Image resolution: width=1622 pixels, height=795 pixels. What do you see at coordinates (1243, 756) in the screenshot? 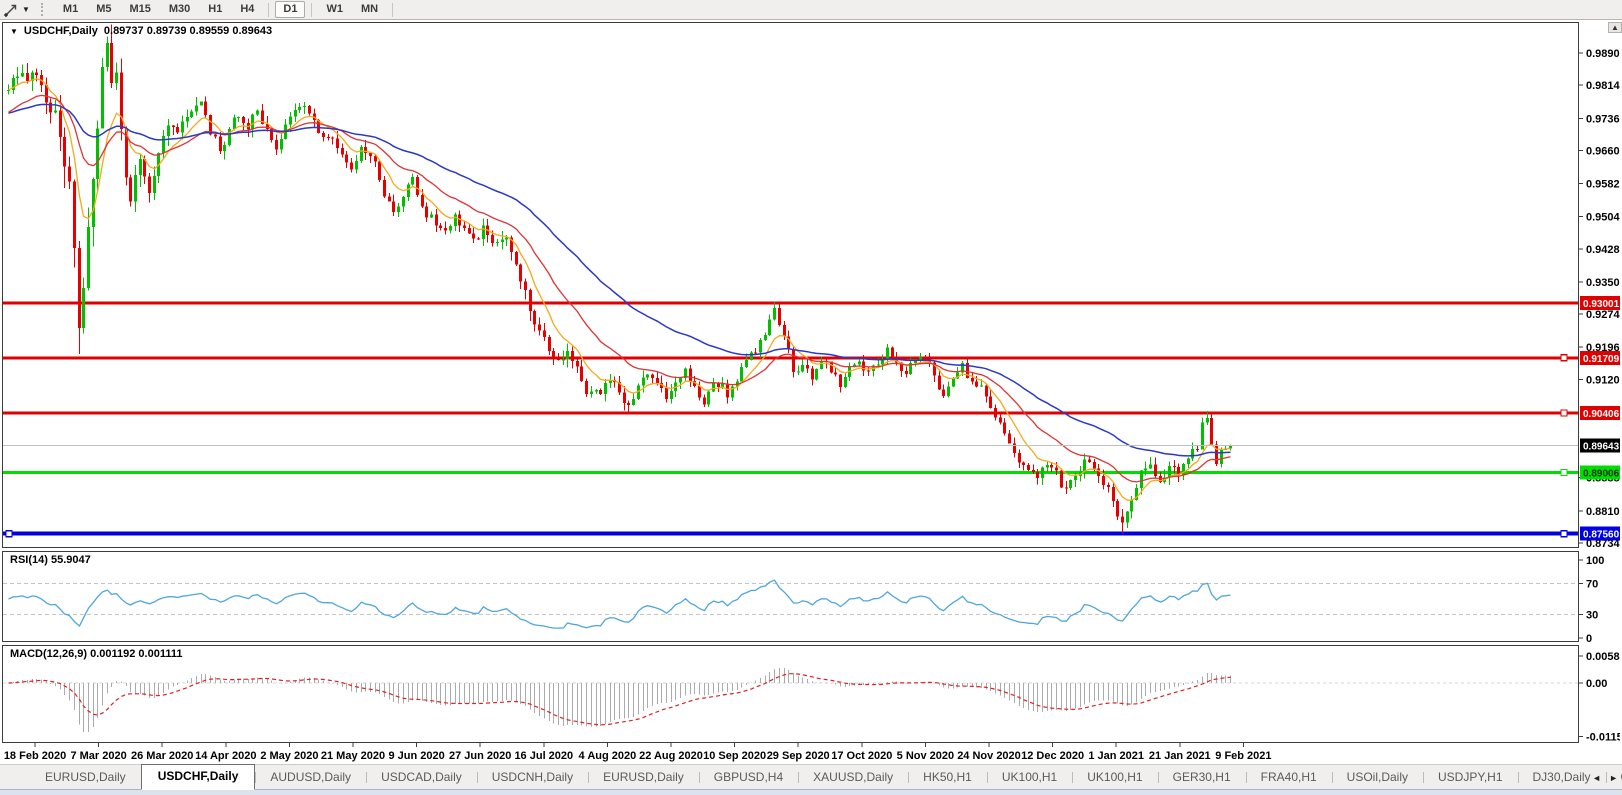
I see `date-label: 9 Feb 2021` at bounding box center [1243, 756].